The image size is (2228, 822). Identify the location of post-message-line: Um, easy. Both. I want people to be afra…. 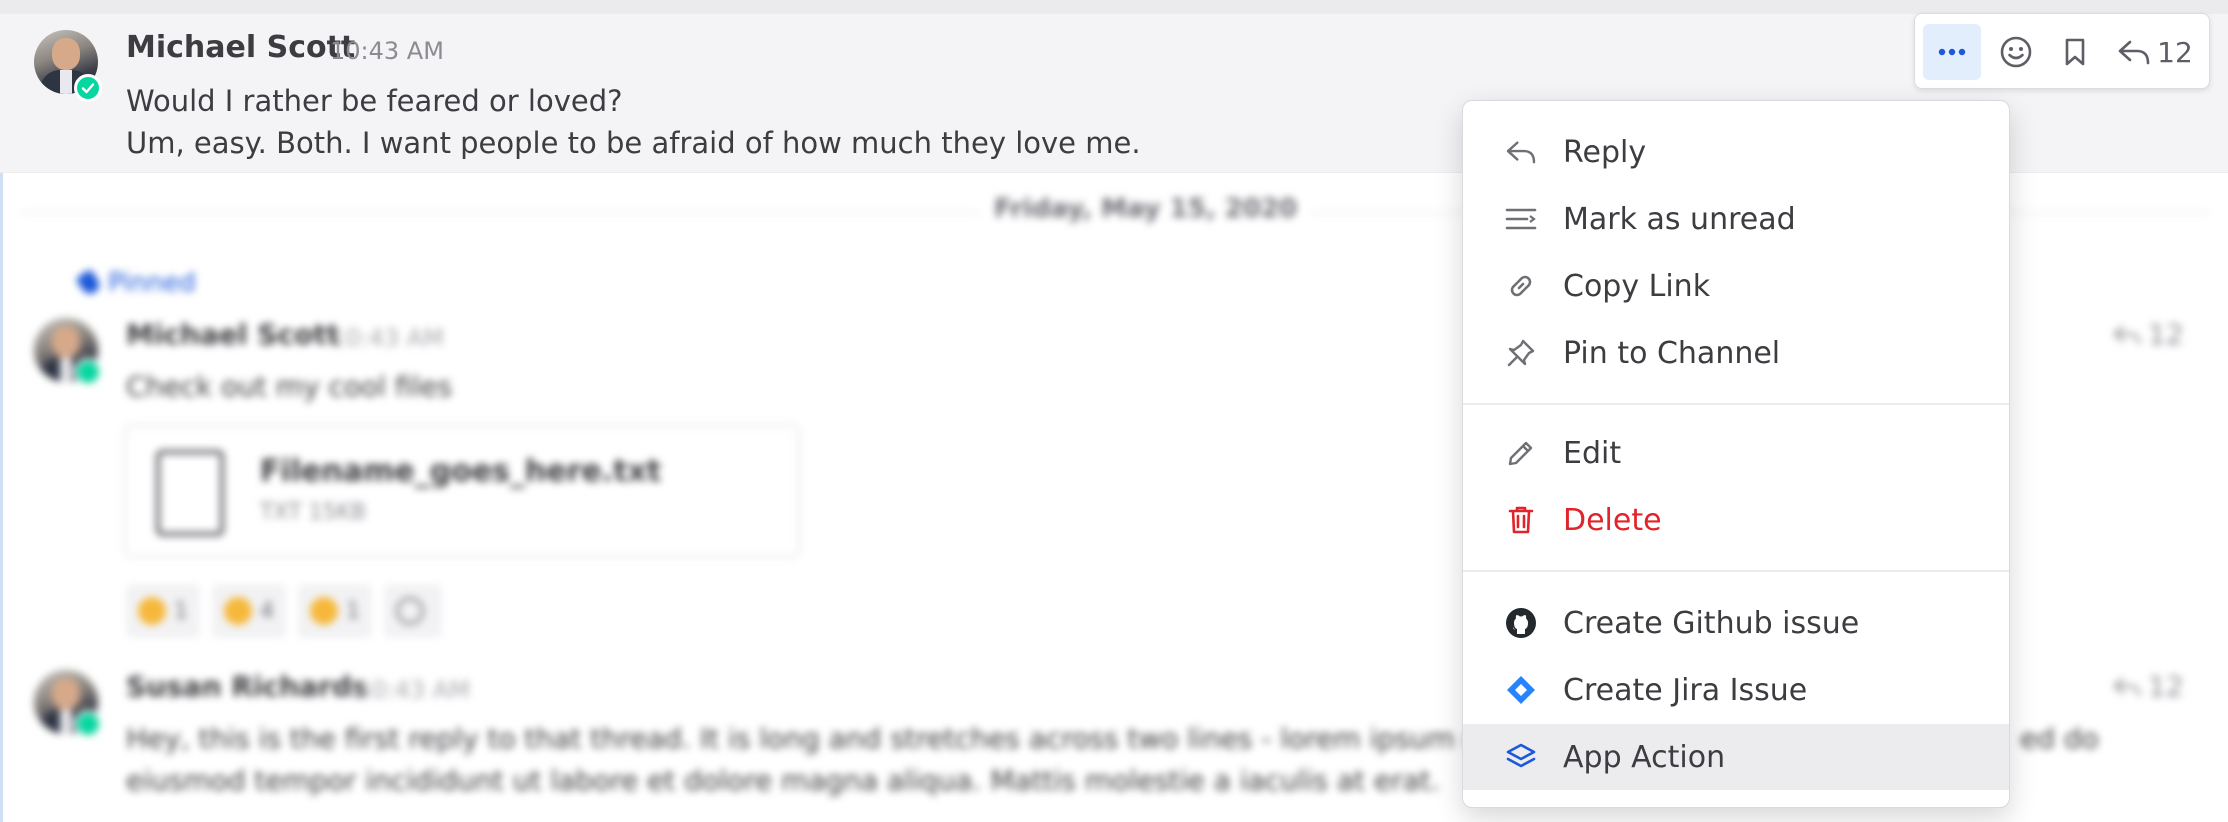
(633, 143).